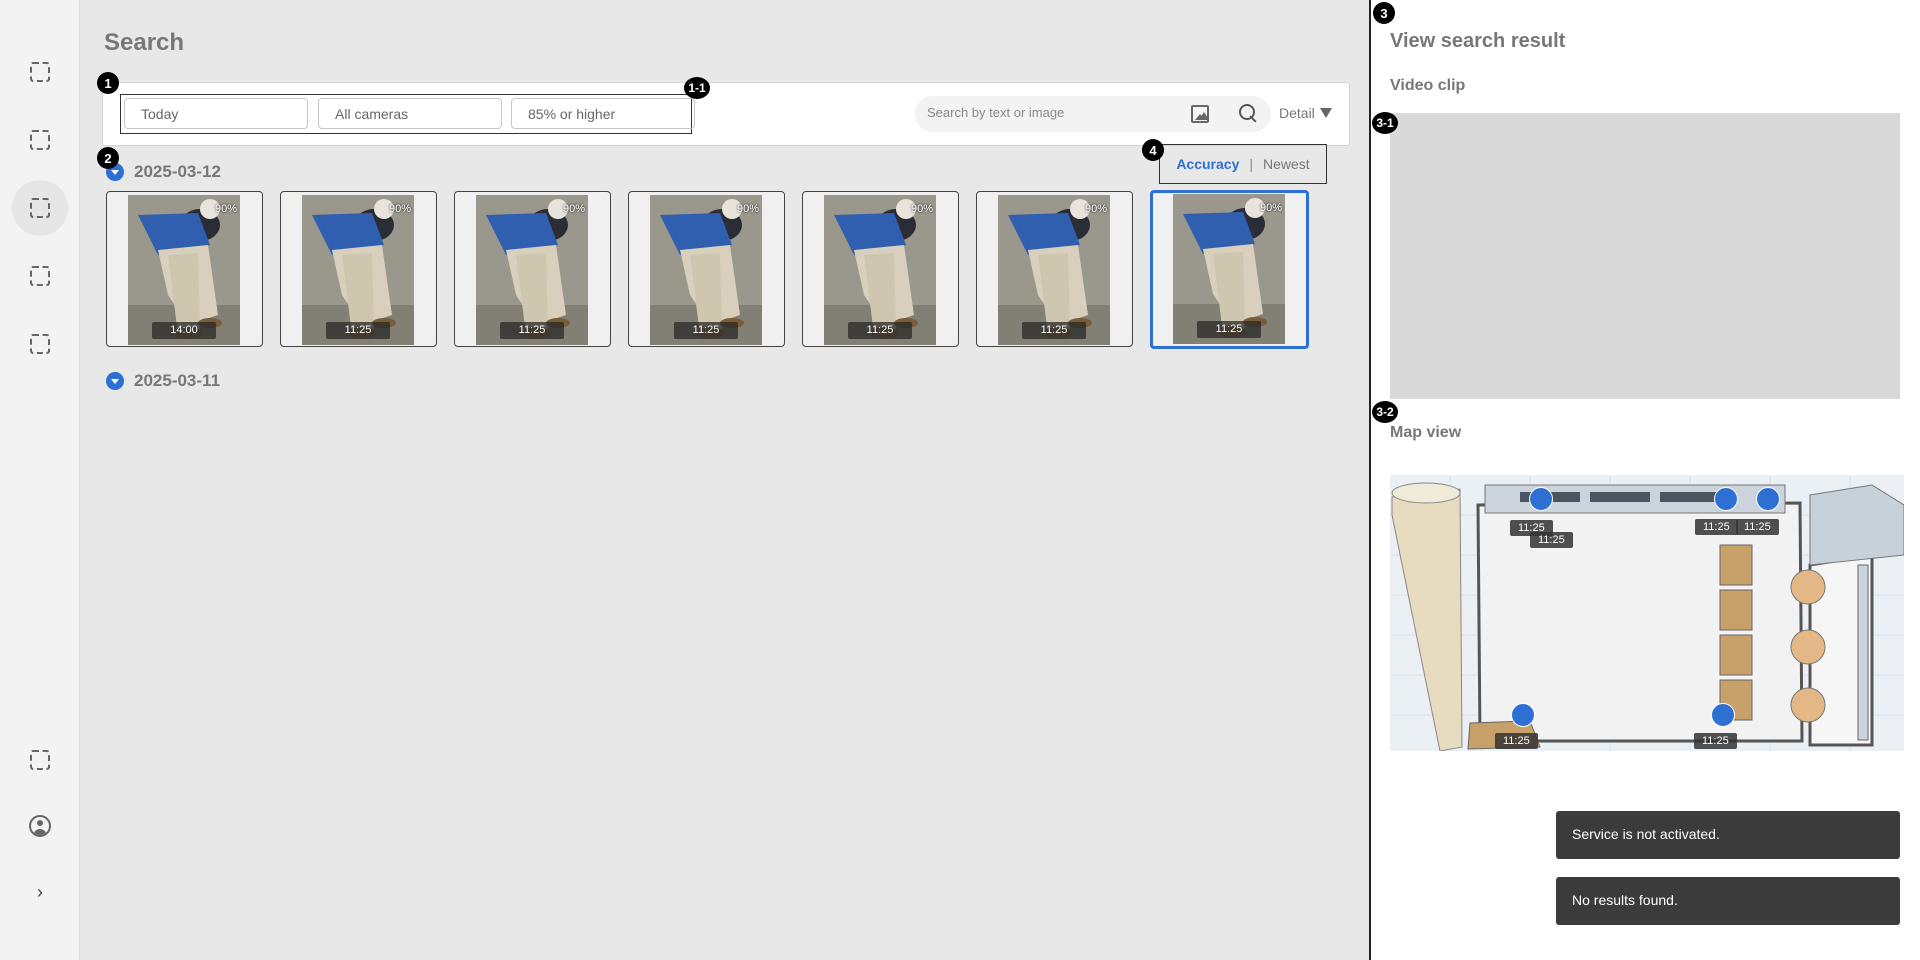 This screenshot has height=960, width=1920. What do you see at coordinates (1426, 432) in the screenshot?
I see `map-view-title: Map view` at bounding box center [1426, 432].